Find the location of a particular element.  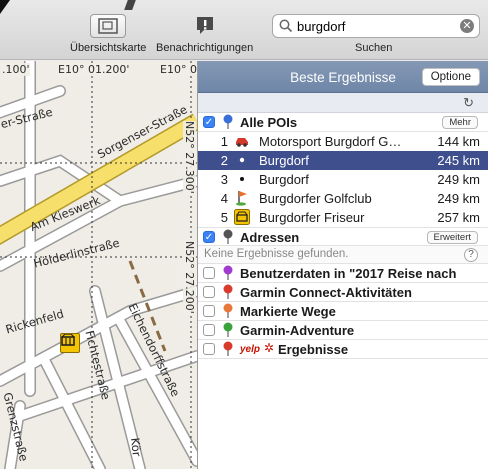

group-garmin-connect: Garmin Connect-Aktivitäten is located at coordinates (343, 292).